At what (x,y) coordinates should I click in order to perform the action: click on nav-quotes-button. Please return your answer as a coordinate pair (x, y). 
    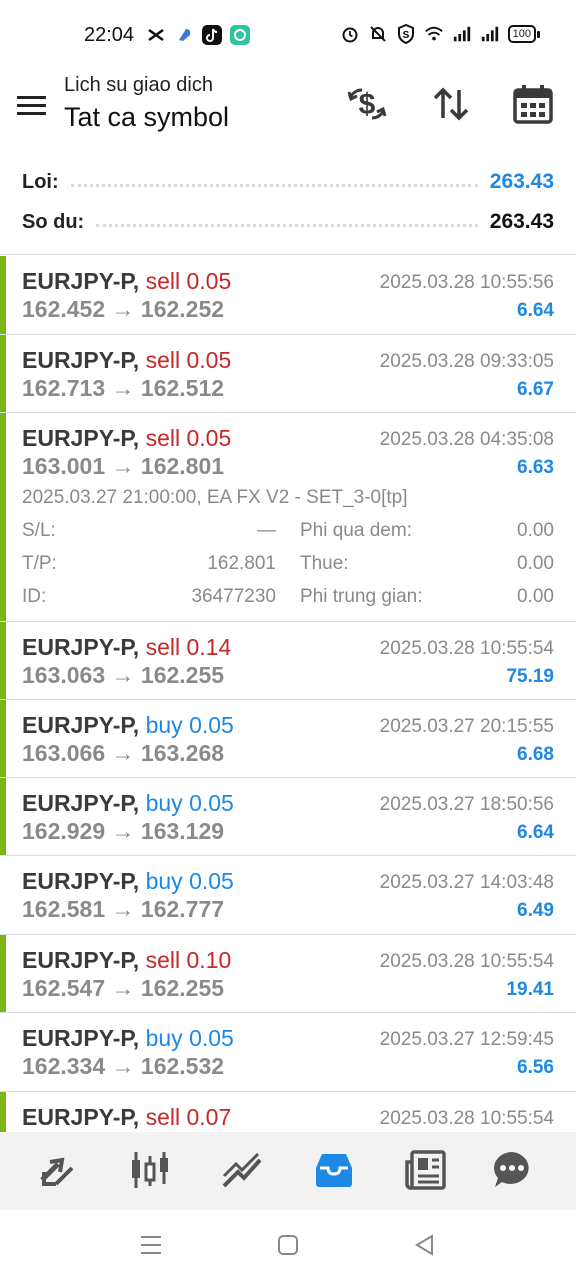
    Looking at the image, I should click on (150, 1170).